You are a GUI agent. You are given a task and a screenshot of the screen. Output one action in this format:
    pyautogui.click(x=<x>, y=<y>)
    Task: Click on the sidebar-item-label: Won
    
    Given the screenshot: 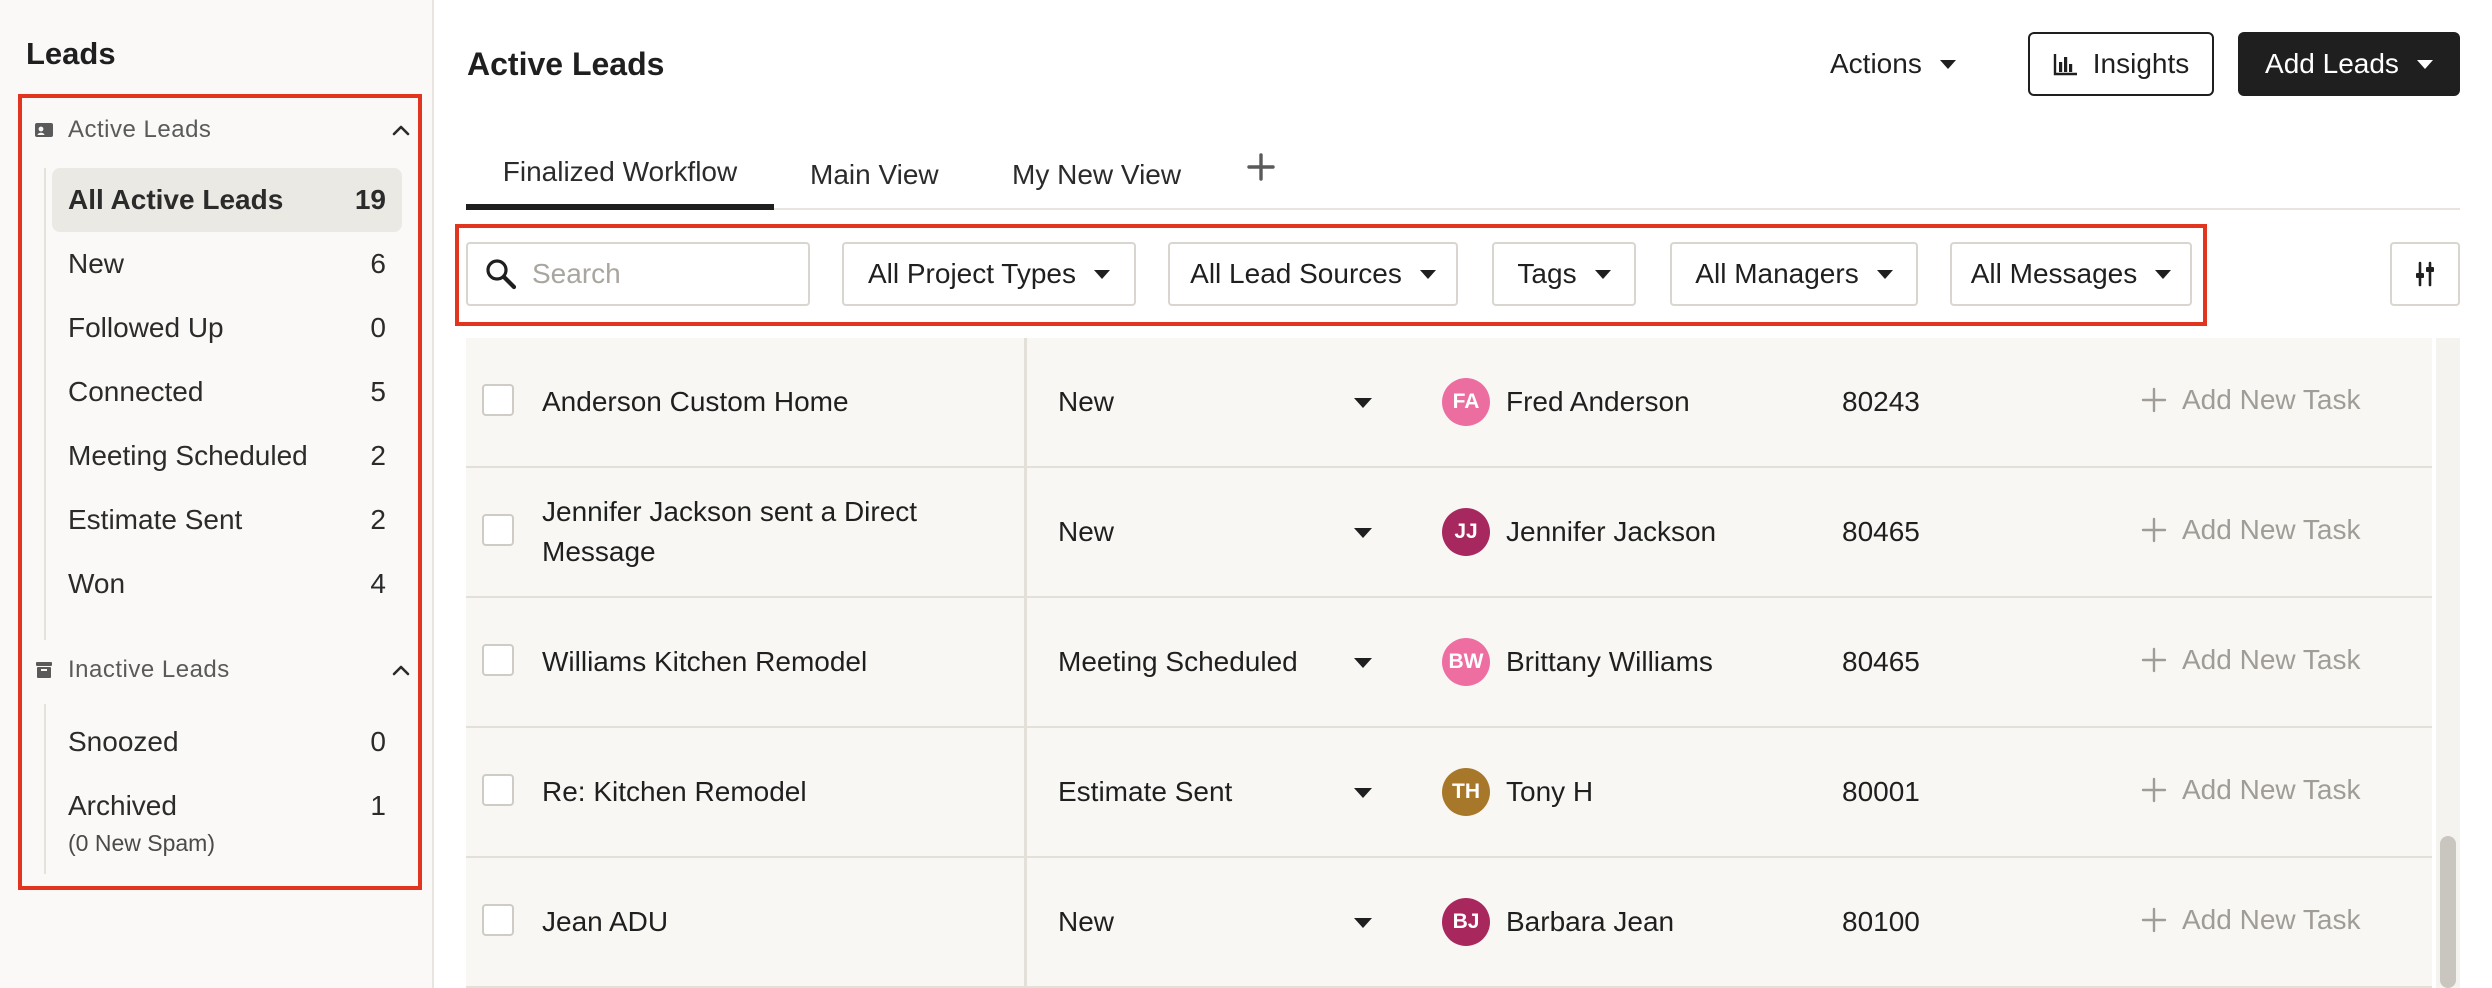 What is the action you would take?
    pyautogui.click(x=97, y=583)
    